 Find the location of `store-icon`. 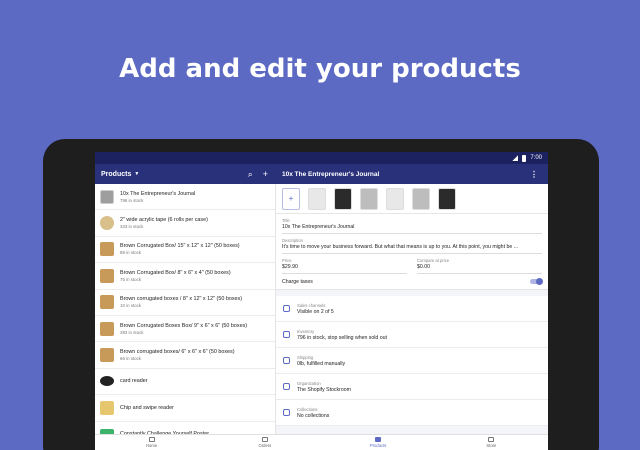

store-icon is located at coordinates (491, 439).